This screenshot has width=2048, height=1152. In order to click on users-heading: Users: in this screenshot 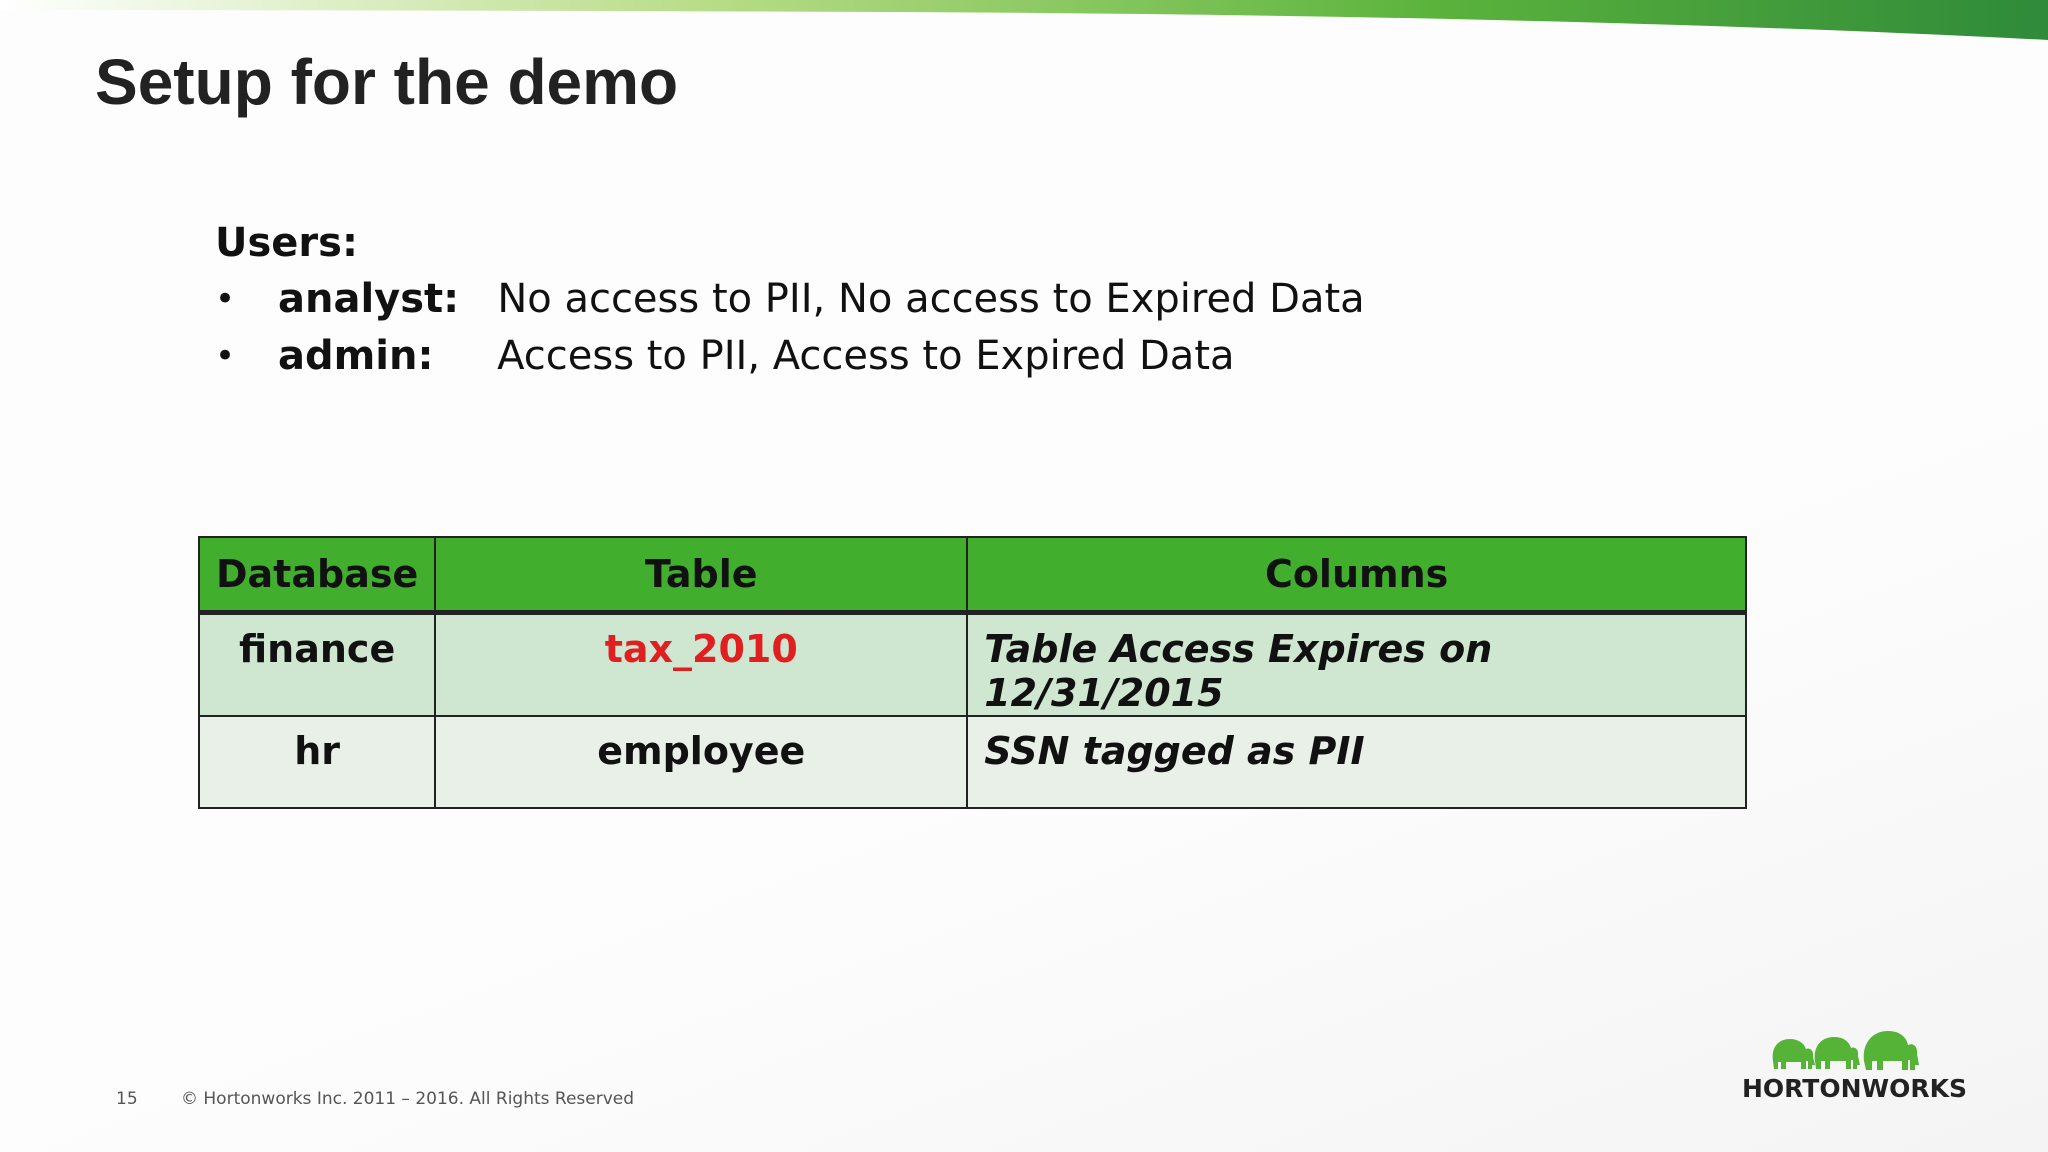, I will do `click(286, 243)`.